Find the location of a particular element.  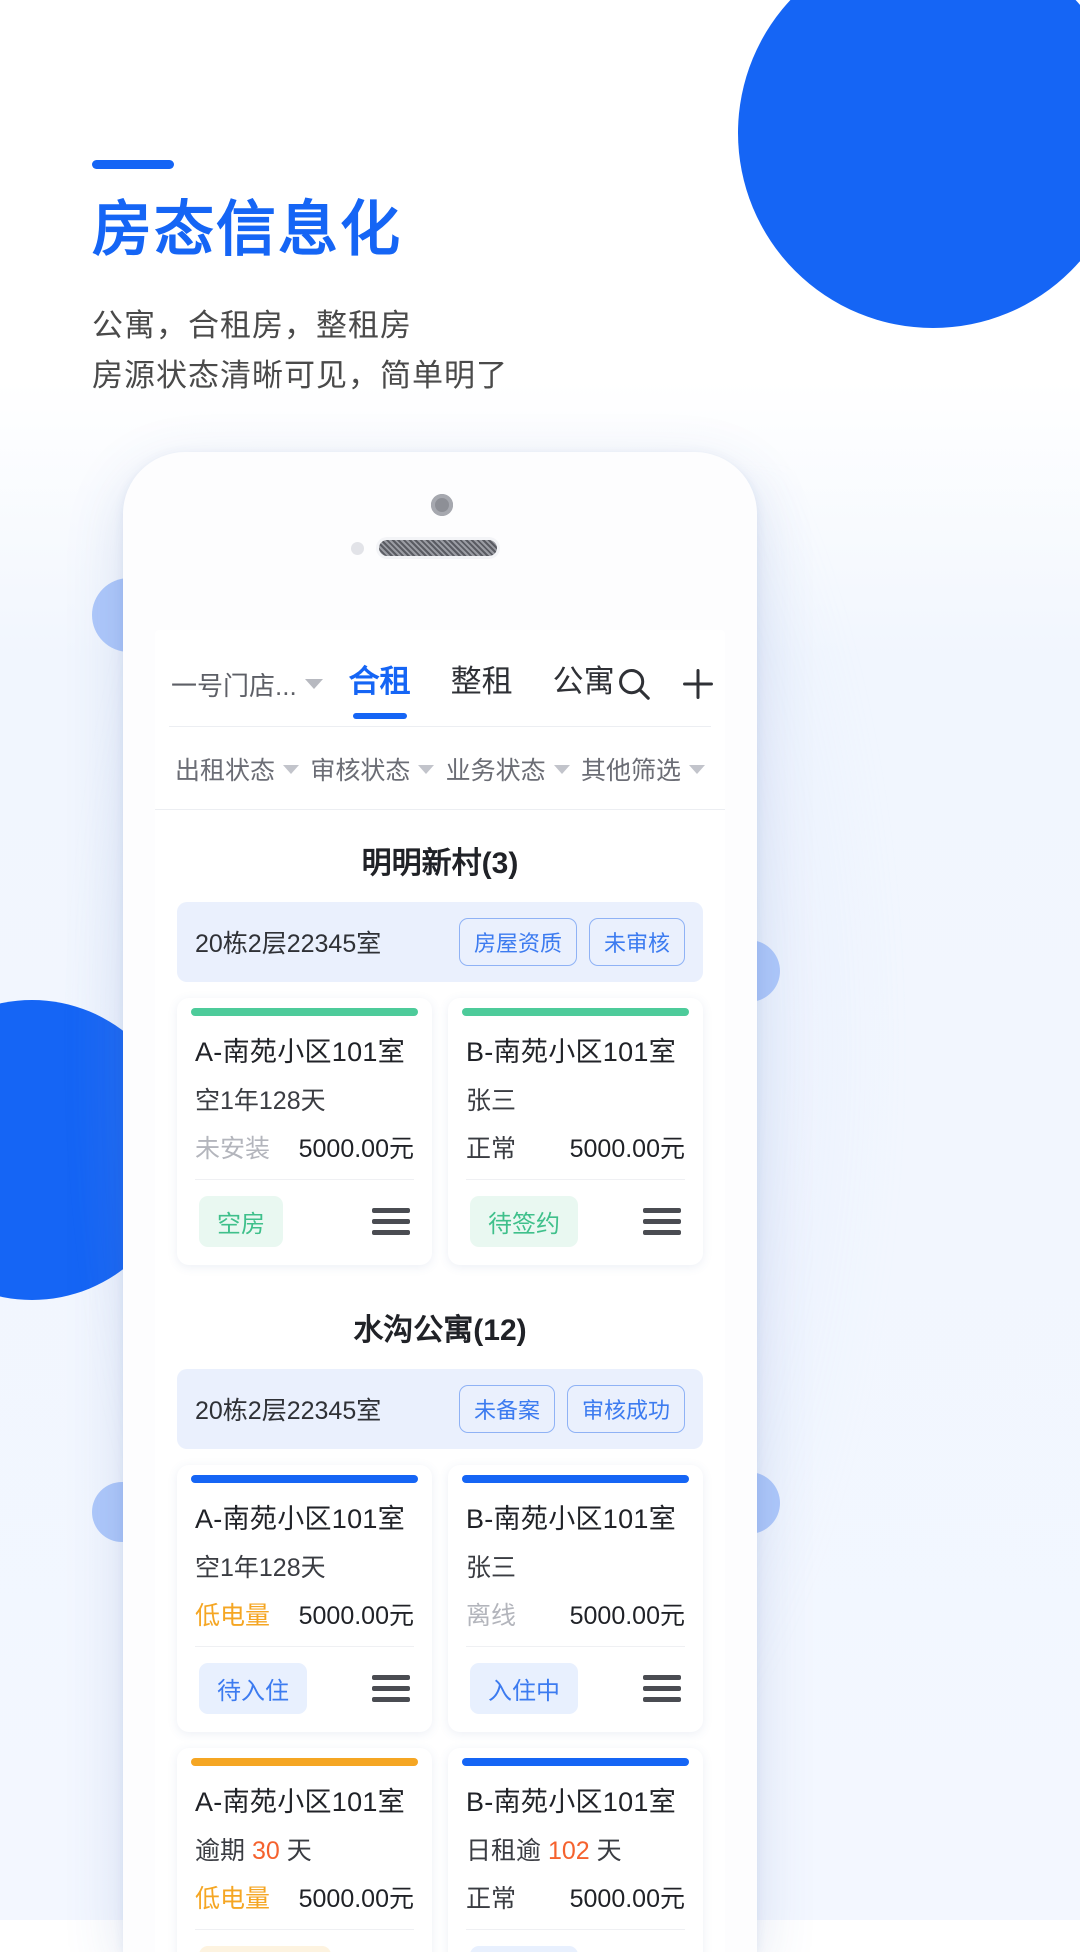

card-footer: 租约到期 is located at coordinates (304, 1941).